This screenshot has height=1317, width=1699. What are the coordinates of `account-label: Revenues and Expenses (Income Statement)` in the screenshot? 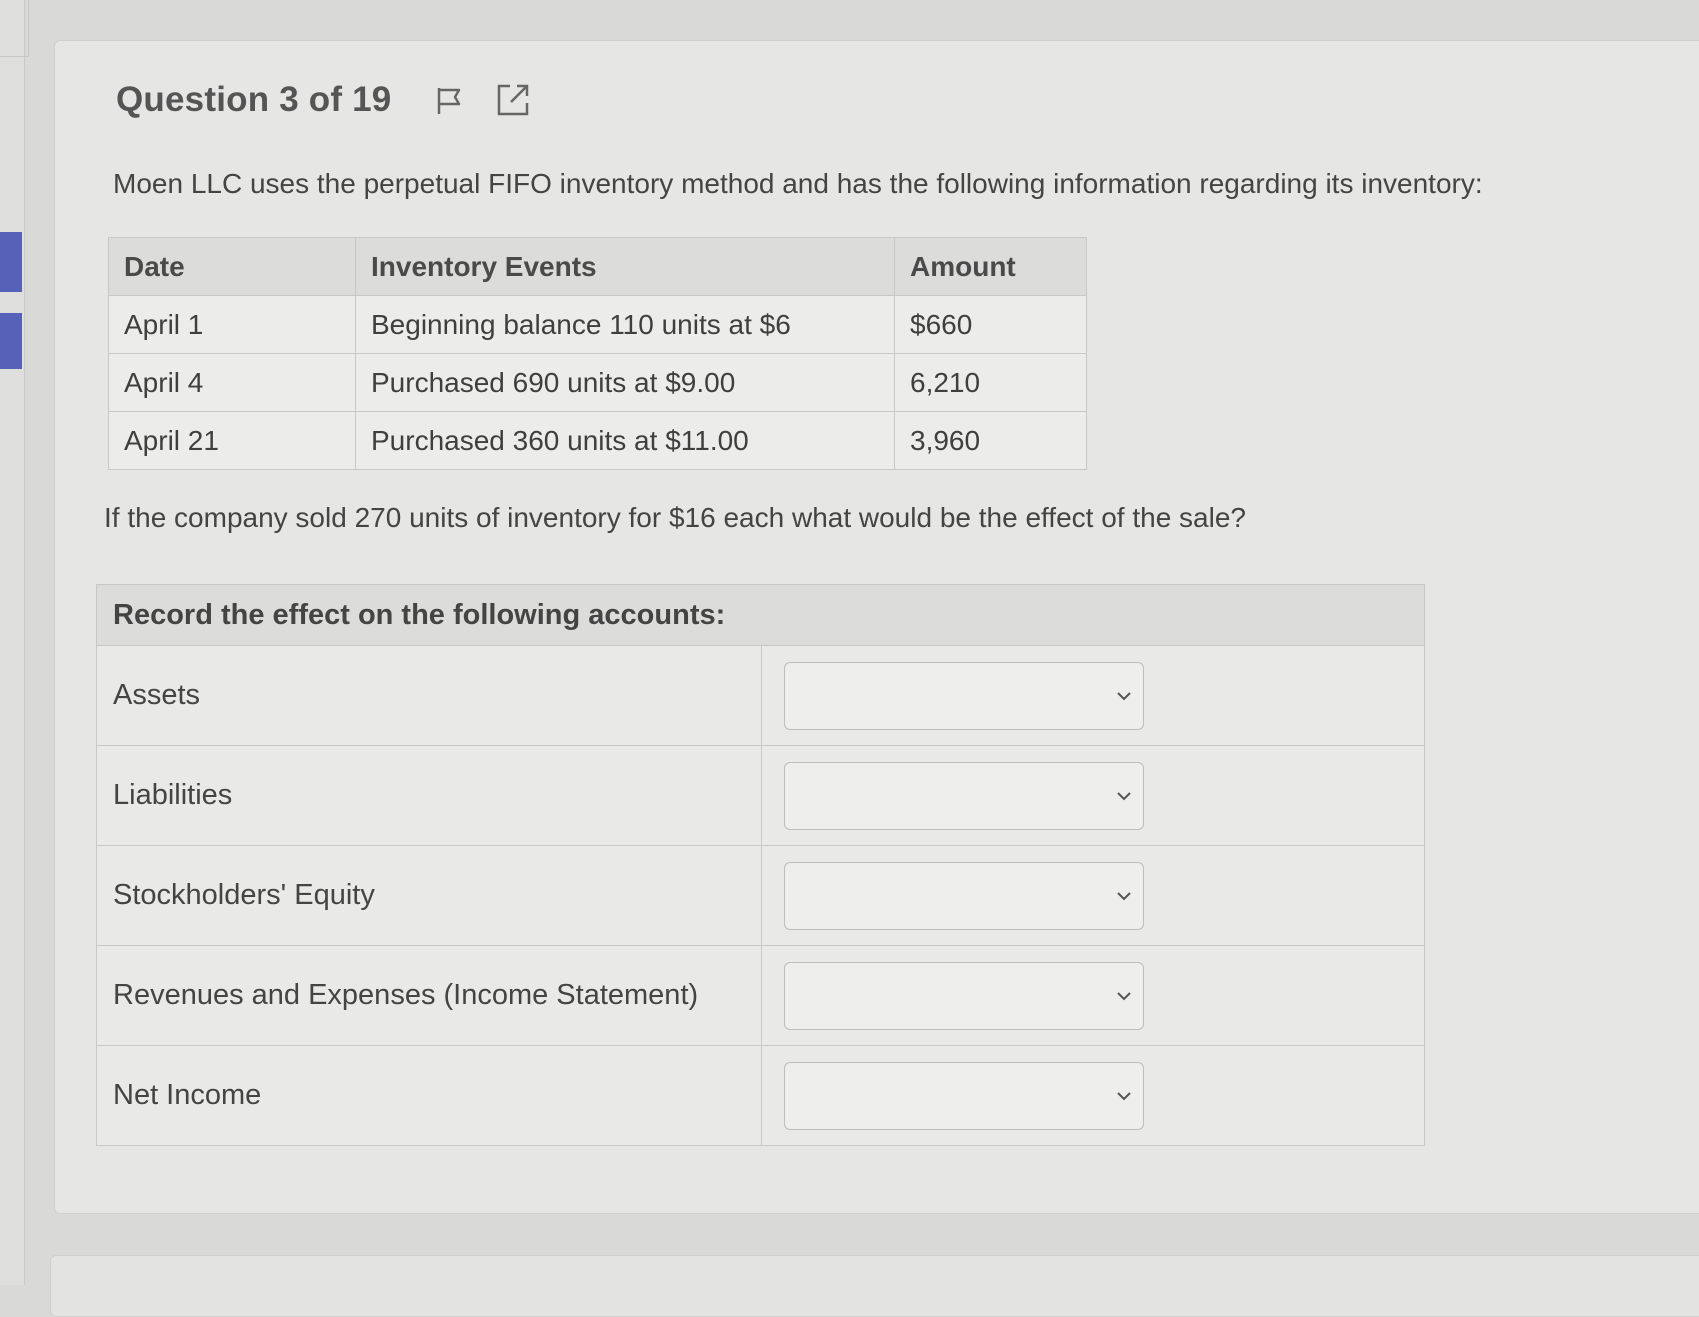 It's located at (429, 995).